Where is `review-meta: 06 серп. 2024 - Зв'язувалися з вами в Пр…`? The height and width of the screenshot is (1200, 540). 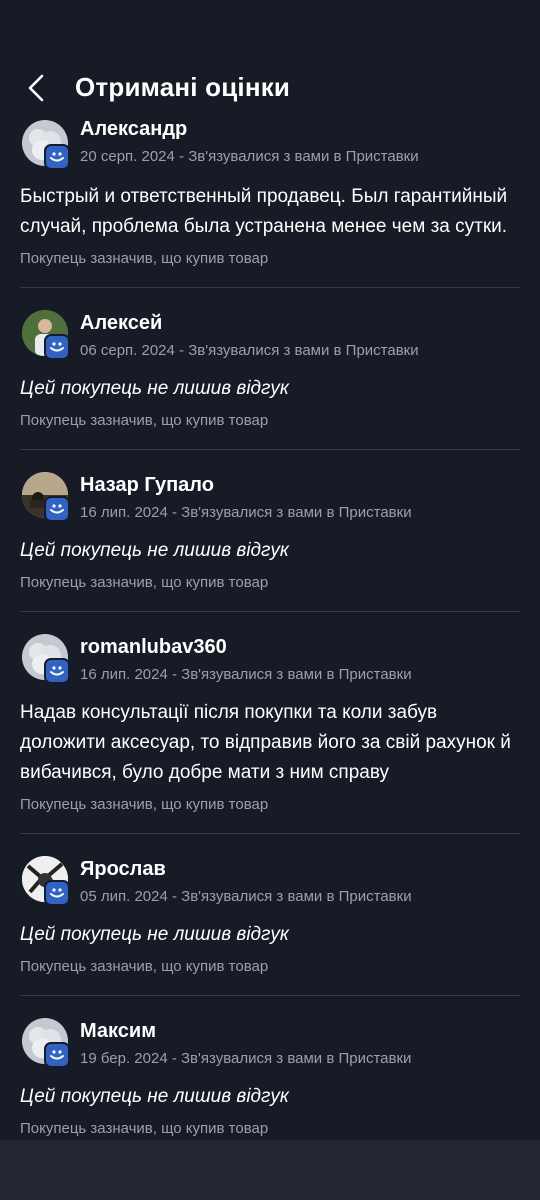
review-meta: 06 серп. 2024 - Зв'язувалися з вами в Пр… is located at coordinates (249, 350).